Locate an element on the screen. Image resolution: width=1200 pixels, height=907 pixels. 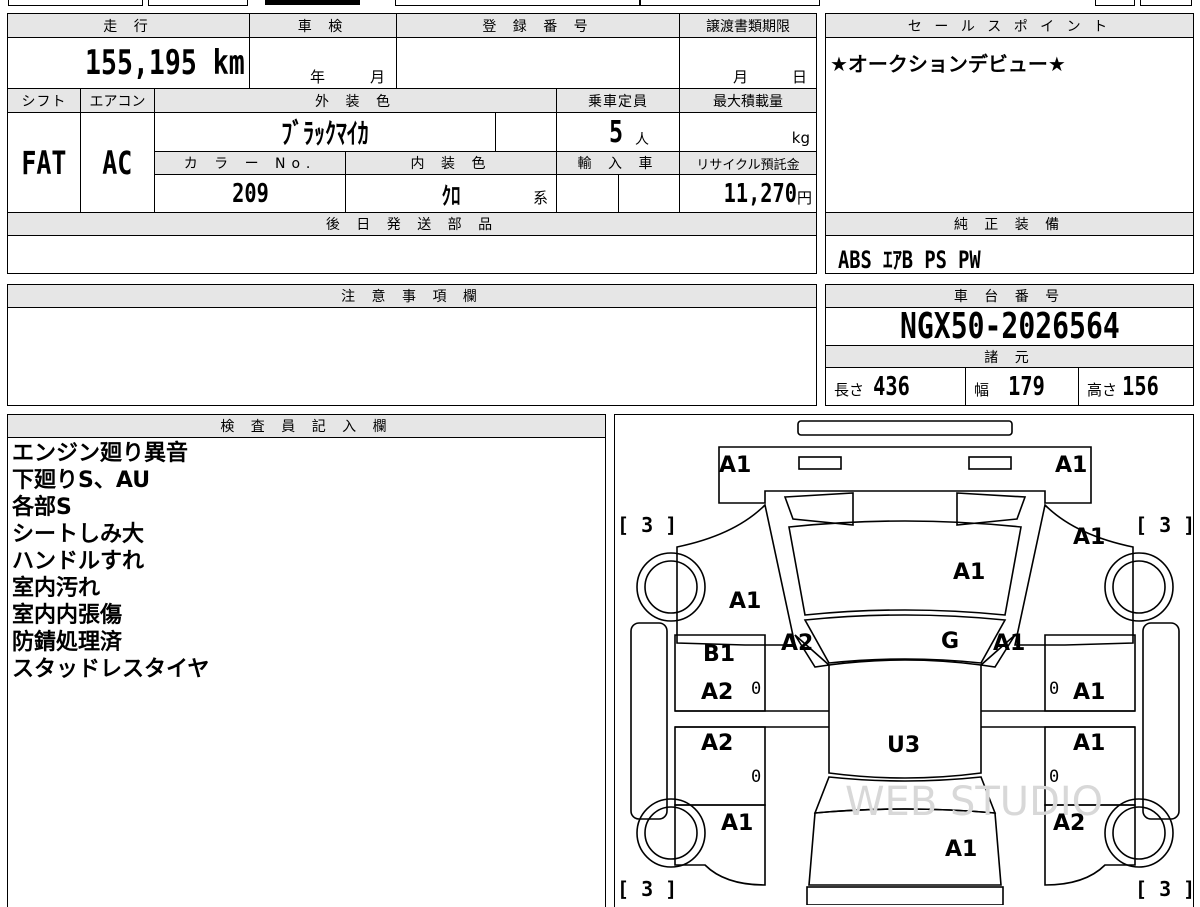
genuine-body: ABS ｴｱB PS PW is located at coordinates (1009, 254).